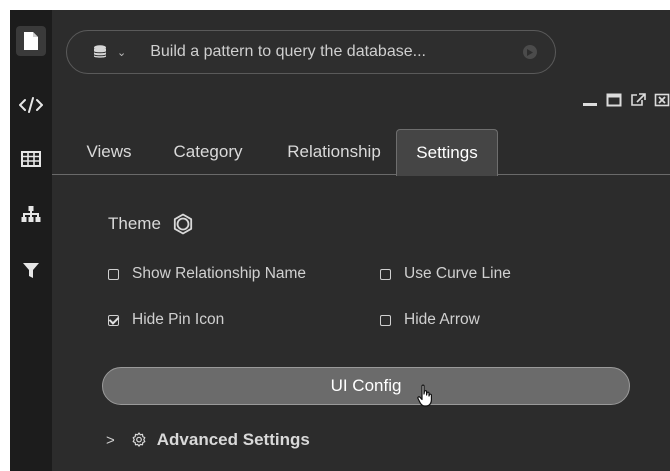 Image resolution: width=670 pixels, height=471 pixels. Describe the element at coordinates (113, 320) in the screenshot. I see `checkbox-checked` at that location.